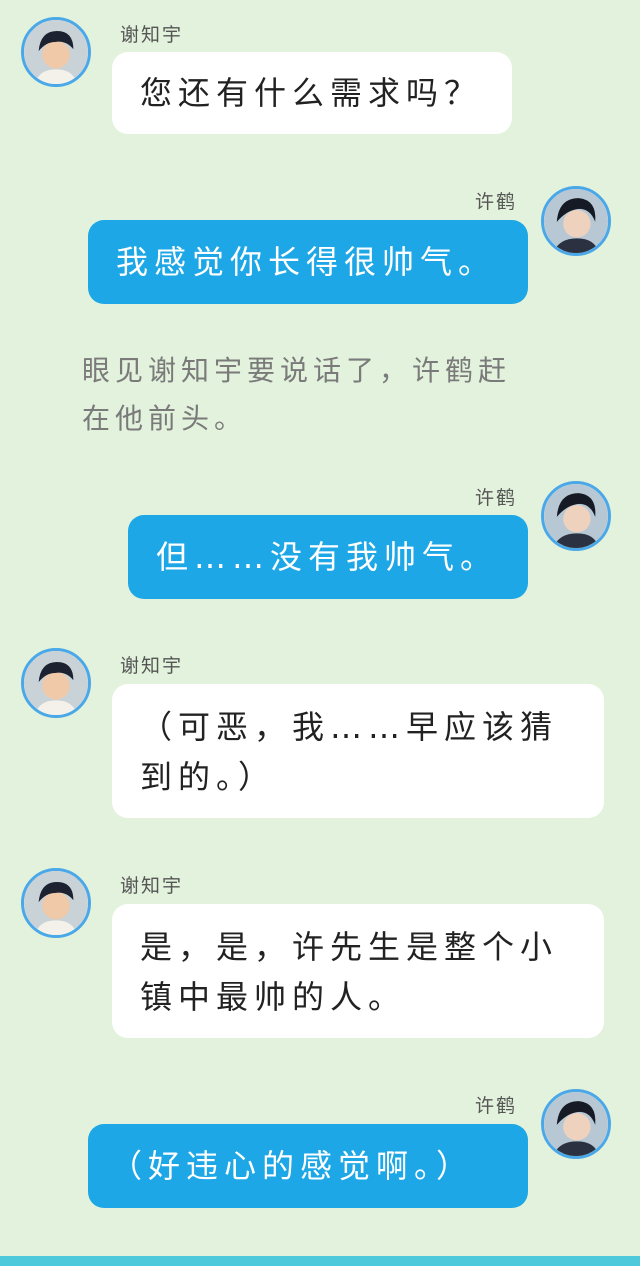 The width and height of the screenshot is (640, 1266). Describe the element at coordinates (297, 394) in the screenshot. I see `narration-text: 眼见谢知宇要说话了，许鹤赶在他前头。` at that location.